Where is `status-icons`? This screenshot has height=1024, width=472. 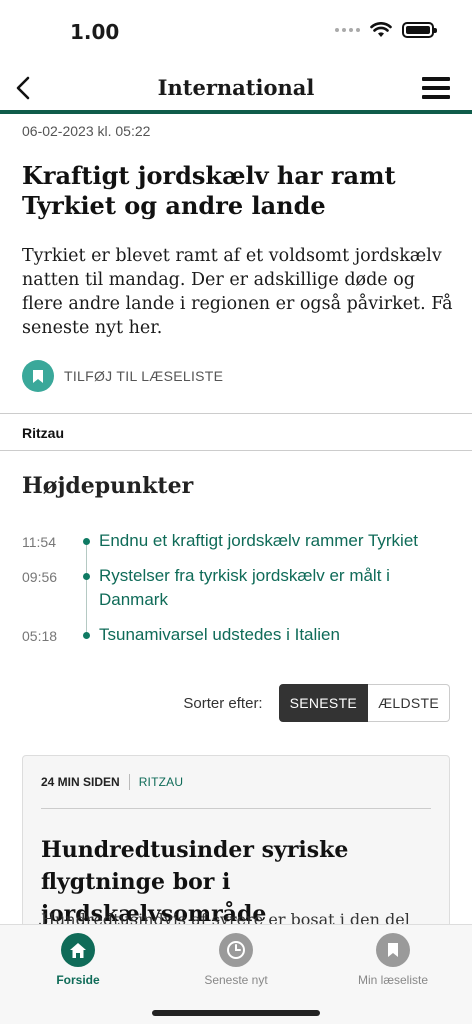 status-icons is located at coordinates (386, 30).